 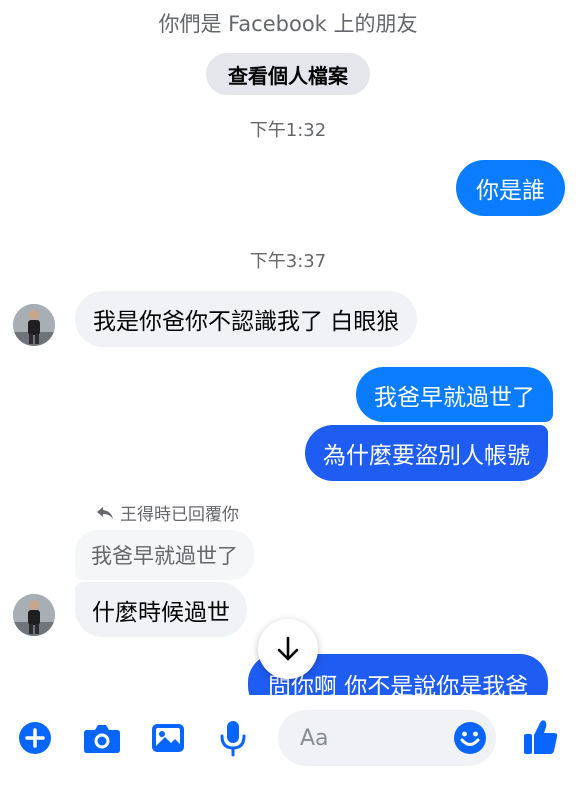 I want to click on gallery-button, so click(x=168, y=738).